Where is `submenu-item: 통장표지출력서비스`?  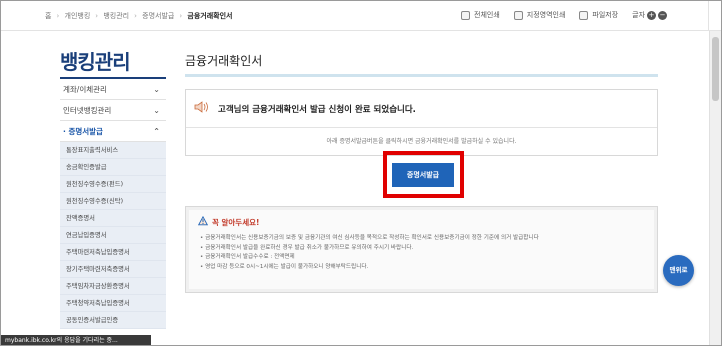 submenu-item: 통장표지출력서비스 is located at coordinates (113, 150).